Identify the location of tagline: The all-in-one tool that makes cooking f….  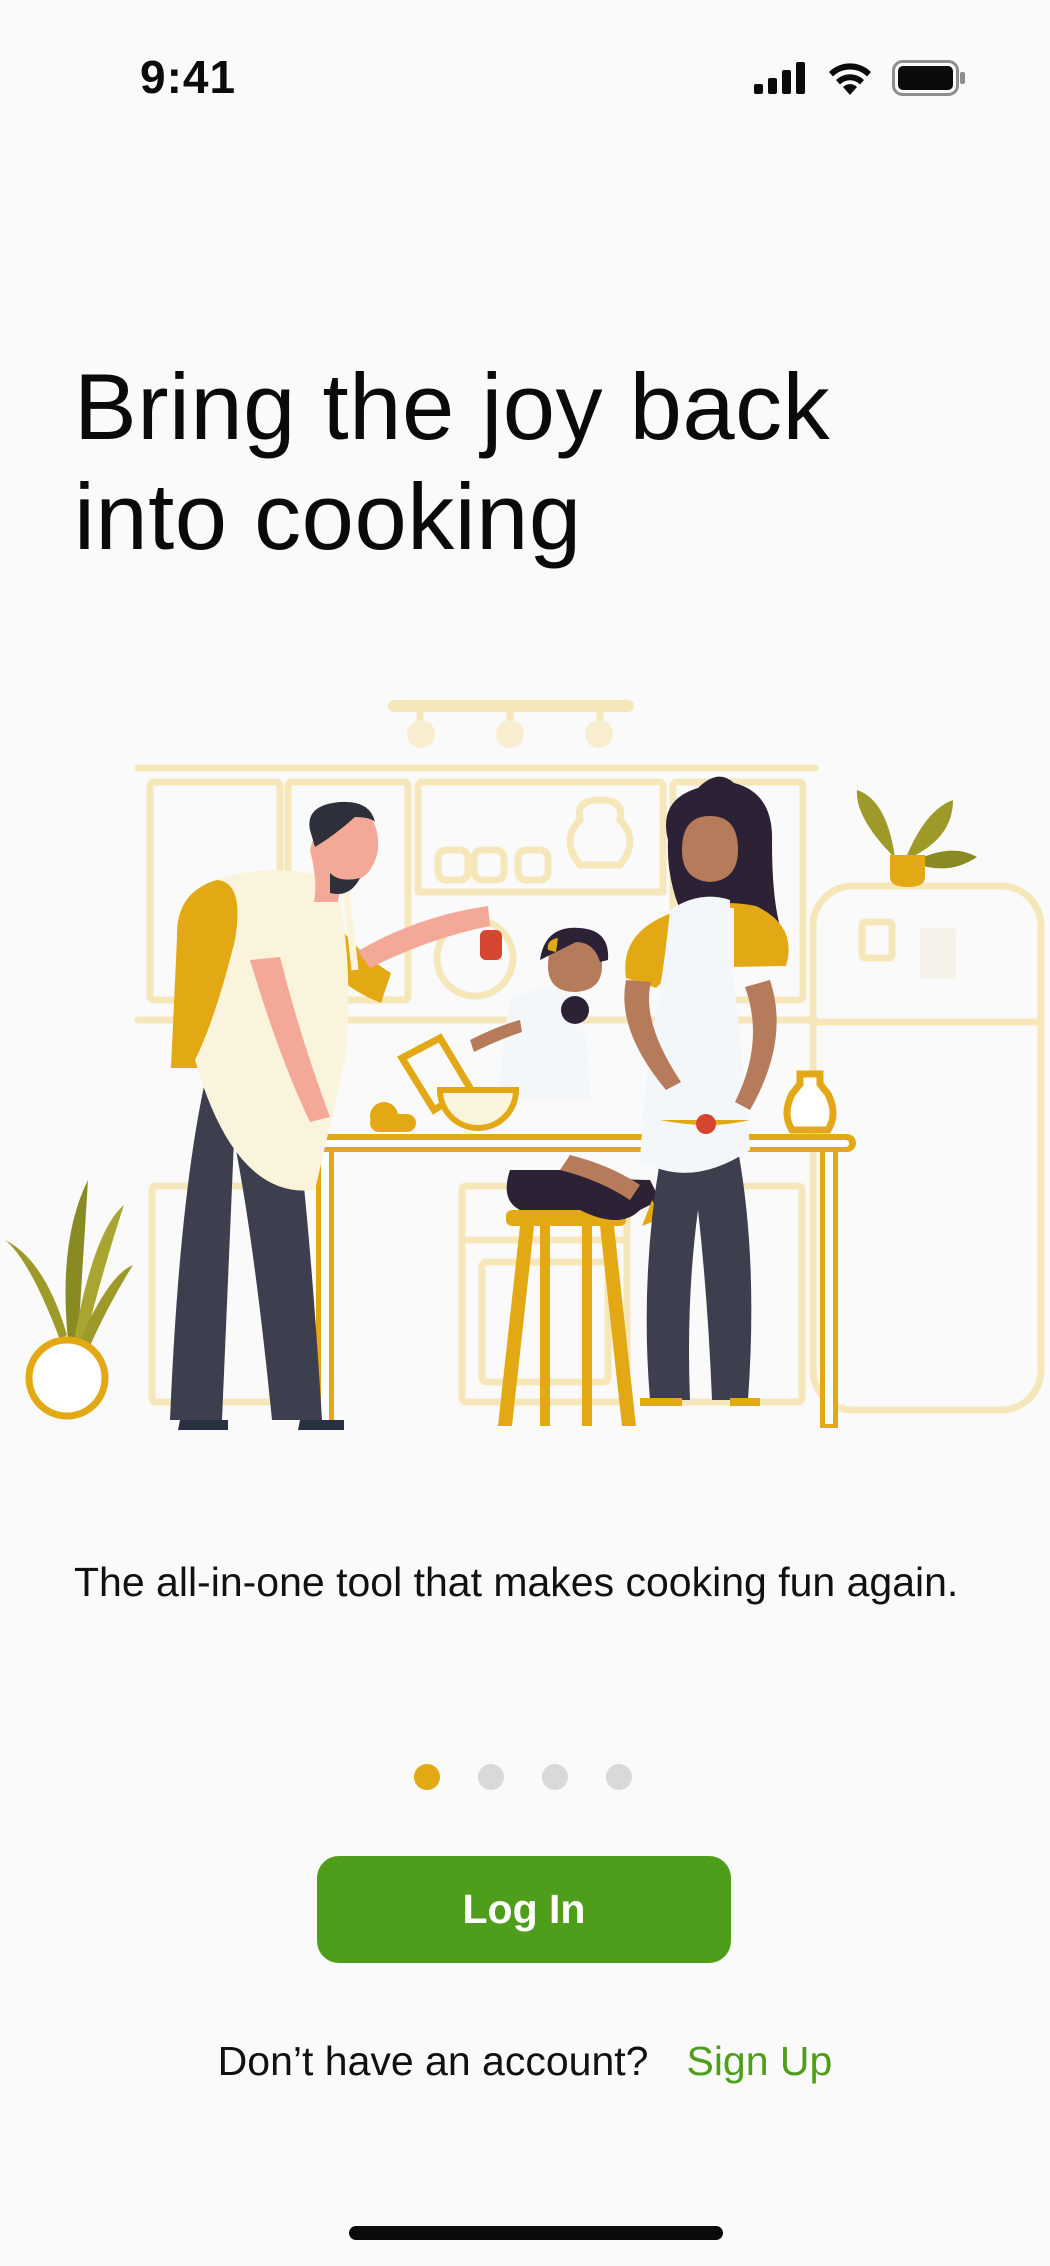
(516, 1582).